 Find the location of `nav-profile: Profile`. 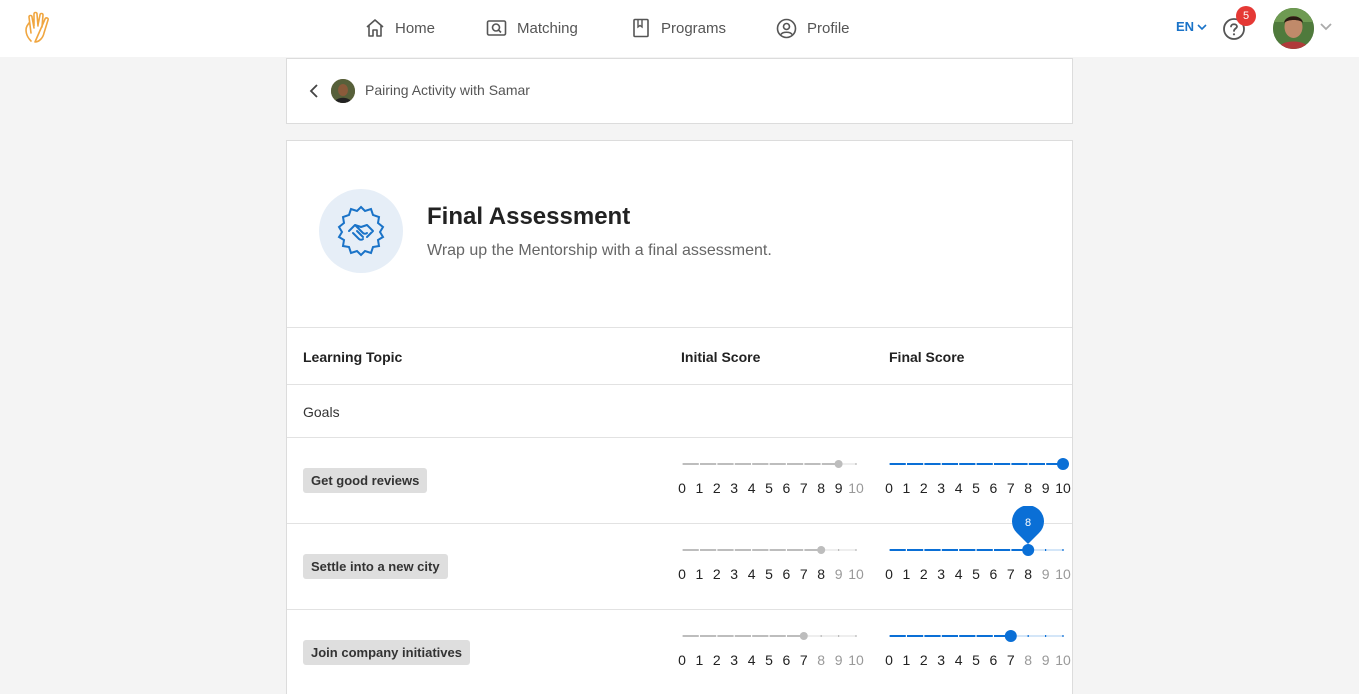

nav-profile: Profile is located at coordinates (813, 28).